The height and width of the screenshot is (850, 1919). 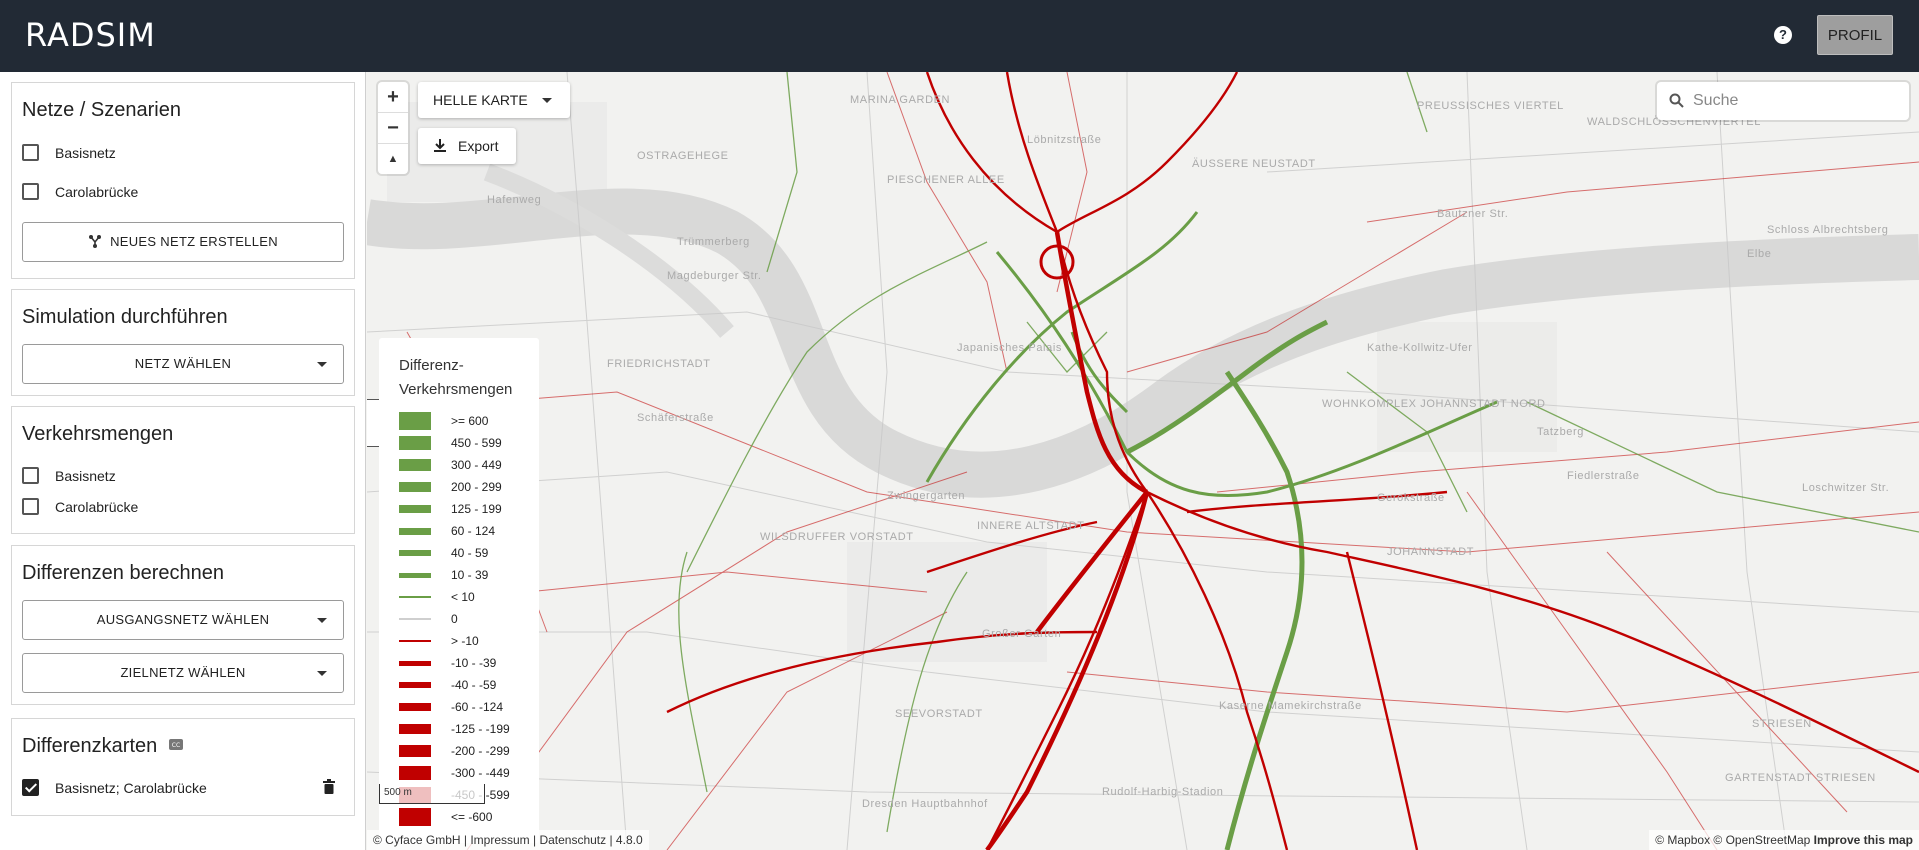 I want to click on map-label-hafenweg: Hafenweg, so click(x=514, y=200).